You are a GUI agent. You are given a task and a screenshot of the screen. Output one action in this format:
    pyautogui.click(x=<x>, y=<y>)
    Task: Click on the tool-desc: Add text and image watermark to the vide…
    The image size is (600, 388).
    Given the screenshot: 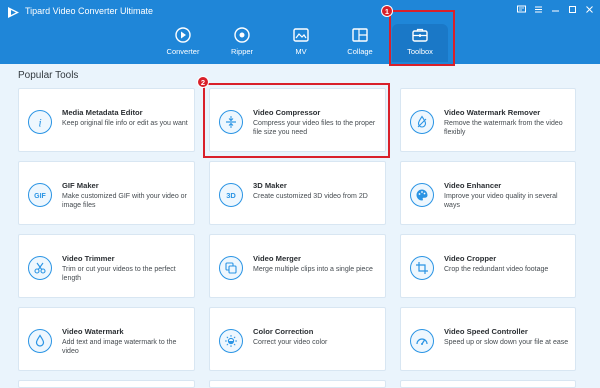 What is the action you would take?
    pyautogui.click(x=119, y=347)
    